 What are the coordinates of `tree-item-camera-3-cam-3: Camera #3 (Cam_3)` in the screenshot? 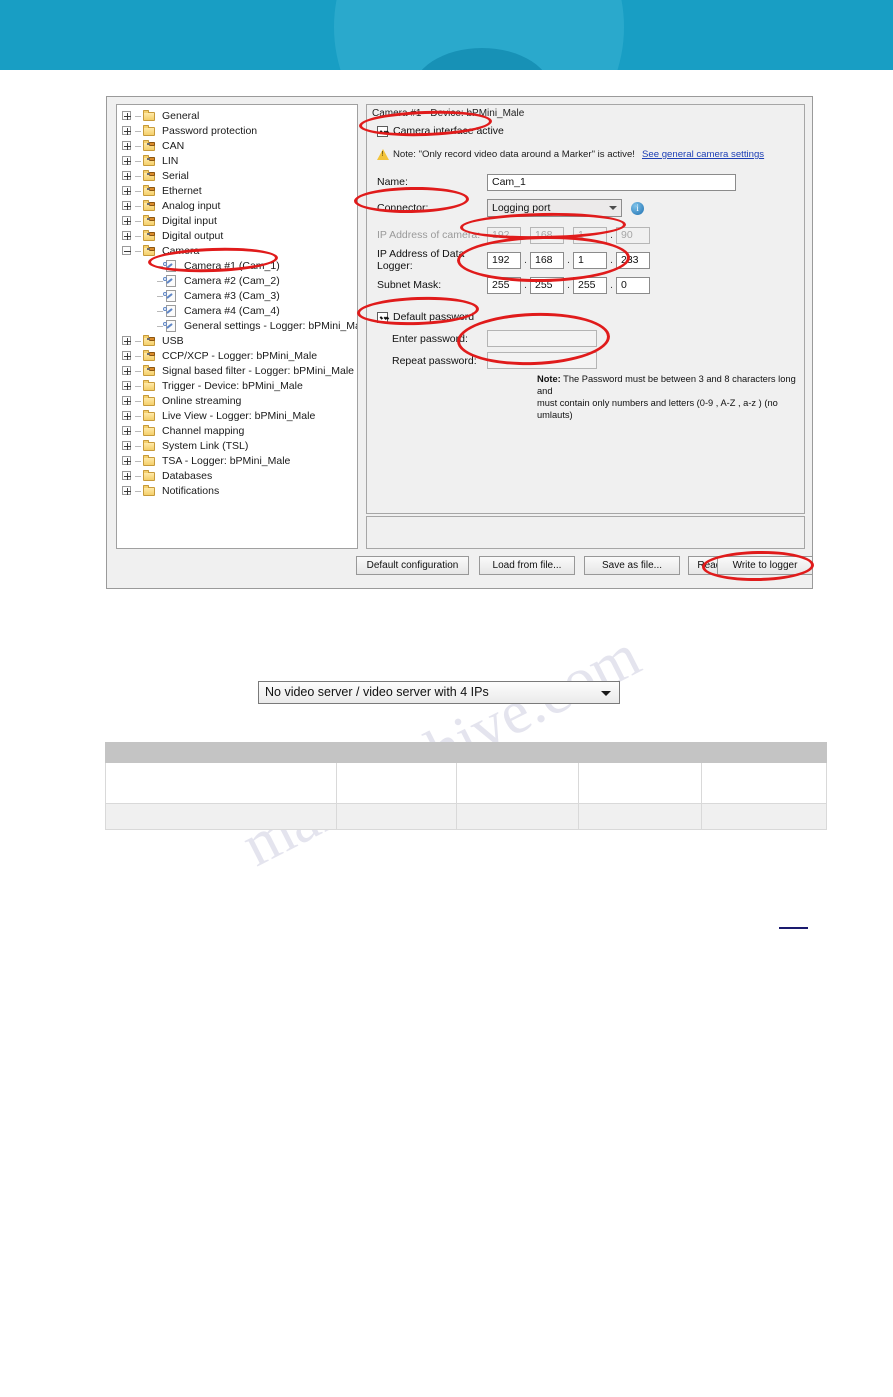 It's located at (239, 296).